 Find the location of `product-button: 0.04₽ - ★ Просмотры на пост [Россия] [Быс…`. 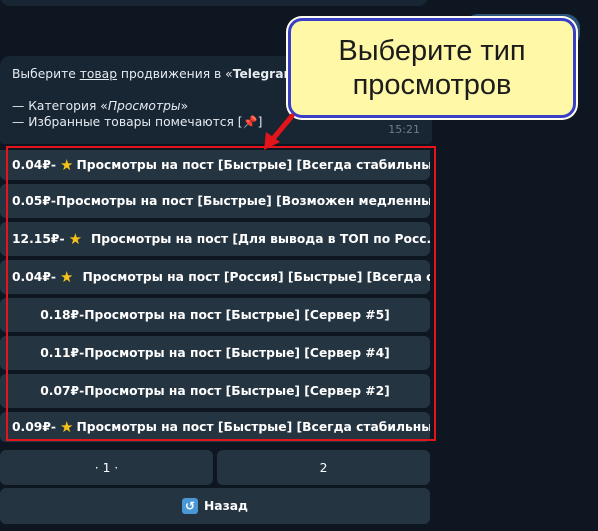

product-button: 0.04₽ - ★ Просмотры на пост [Россия] [Быс… is located at coordinates (215, 277).